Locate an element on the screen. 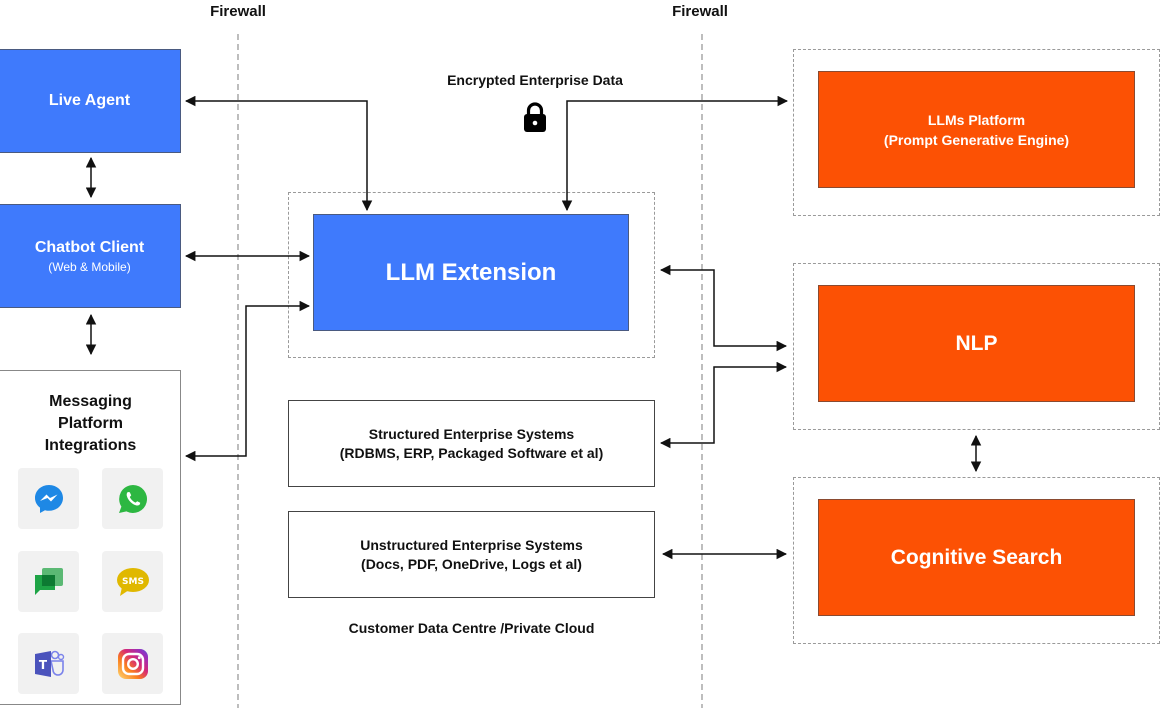 This screenshot has height=708, width=1160. messaging-title-line-1: Messaging is located at coordinates (90, 401).